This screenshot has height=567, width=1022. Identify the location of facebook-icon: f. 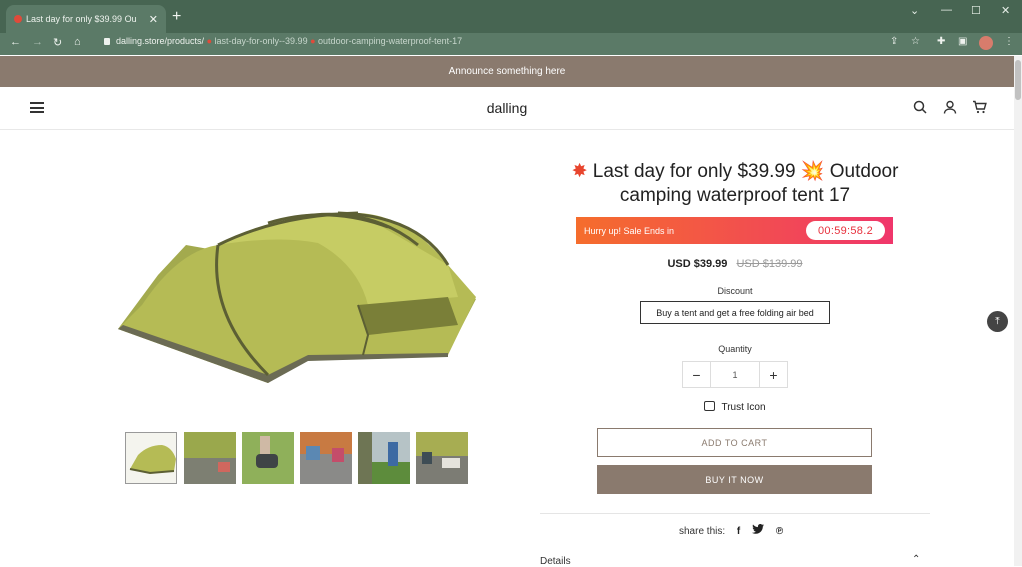
(738, 531).